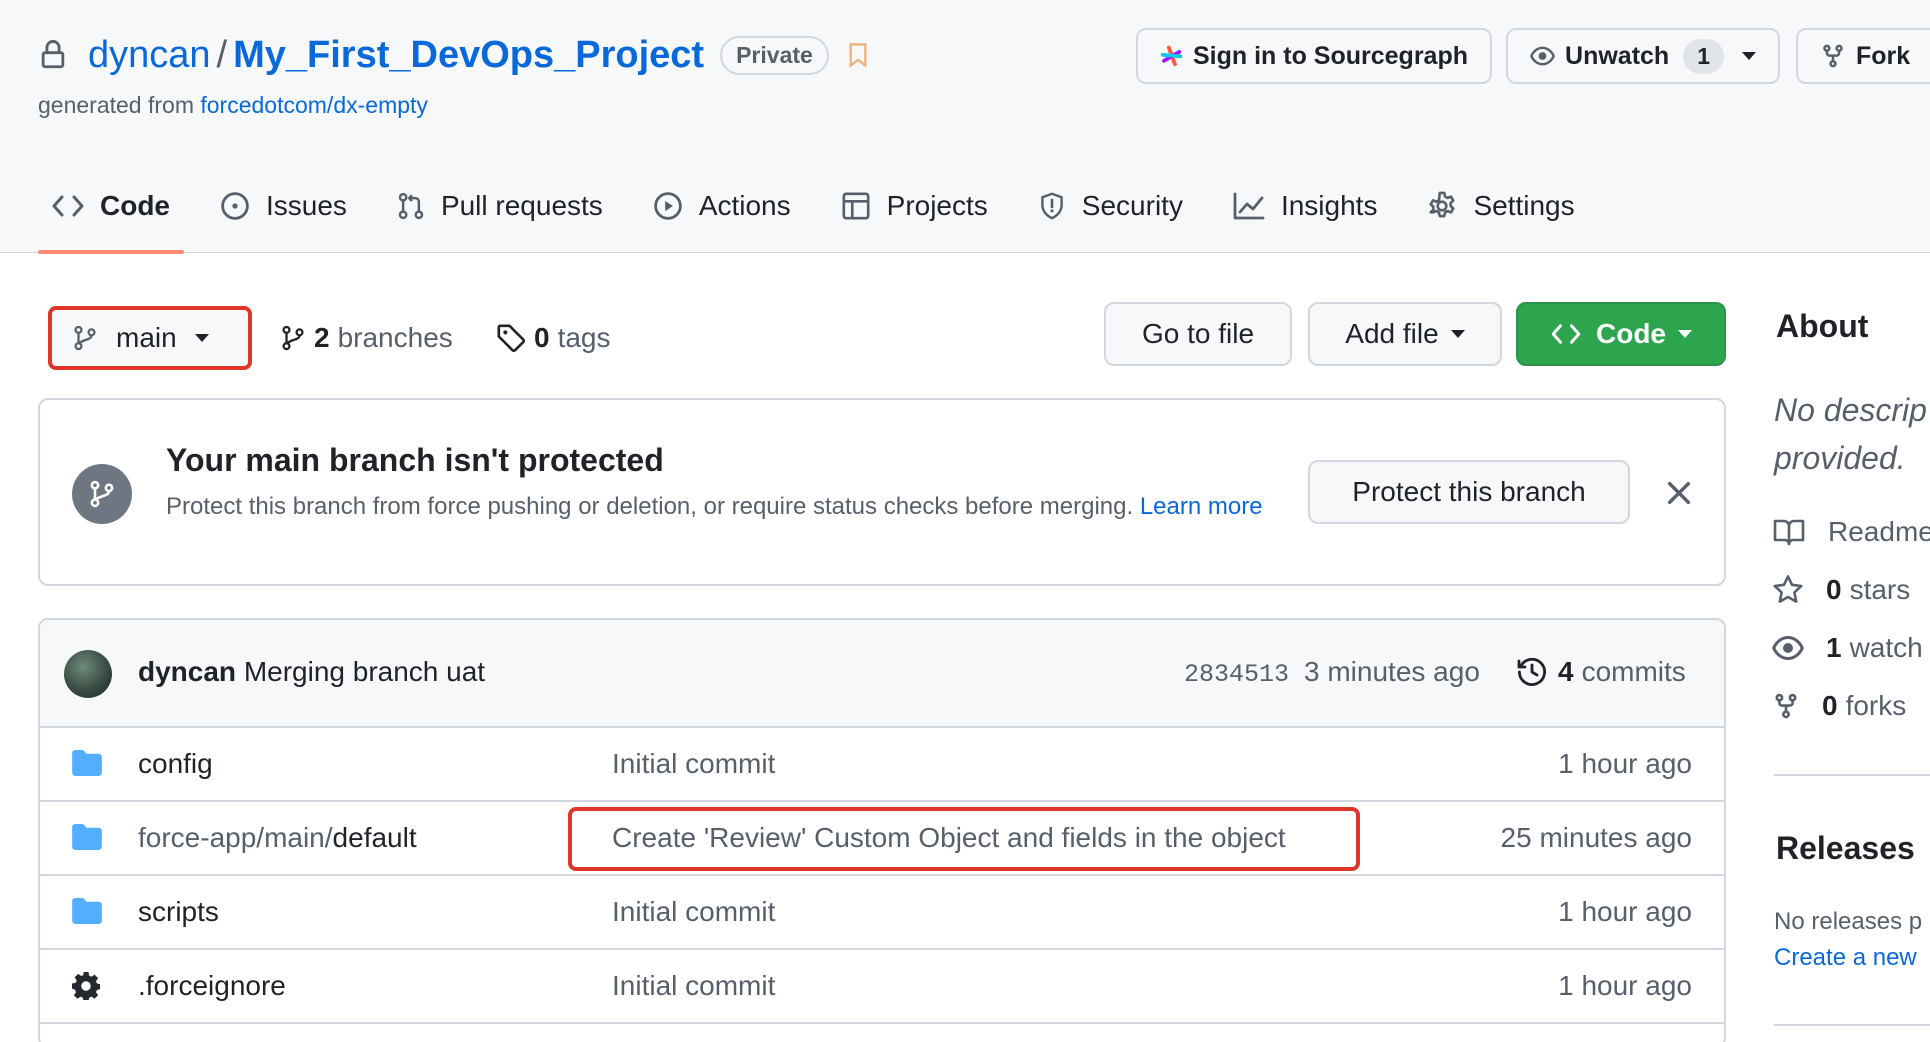 This screenshot has height=1042, width=1930. Describe the element at coordinates (1524, 205) in the screenshot. I see `tab-settings-label: Settings` at that location.